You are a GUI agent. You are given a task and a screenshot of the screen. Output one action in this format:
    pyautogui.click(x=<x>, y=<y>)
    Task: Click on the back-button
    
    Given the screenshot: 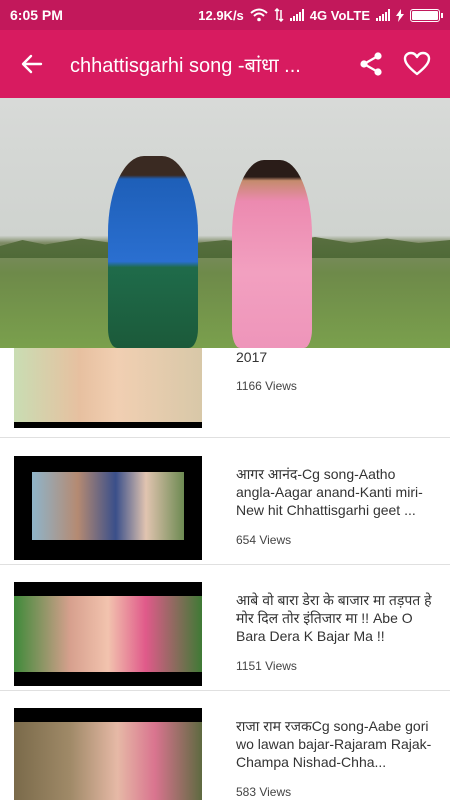 What is the action you would take?
    pyautogui.click(x=32, y=64)
    